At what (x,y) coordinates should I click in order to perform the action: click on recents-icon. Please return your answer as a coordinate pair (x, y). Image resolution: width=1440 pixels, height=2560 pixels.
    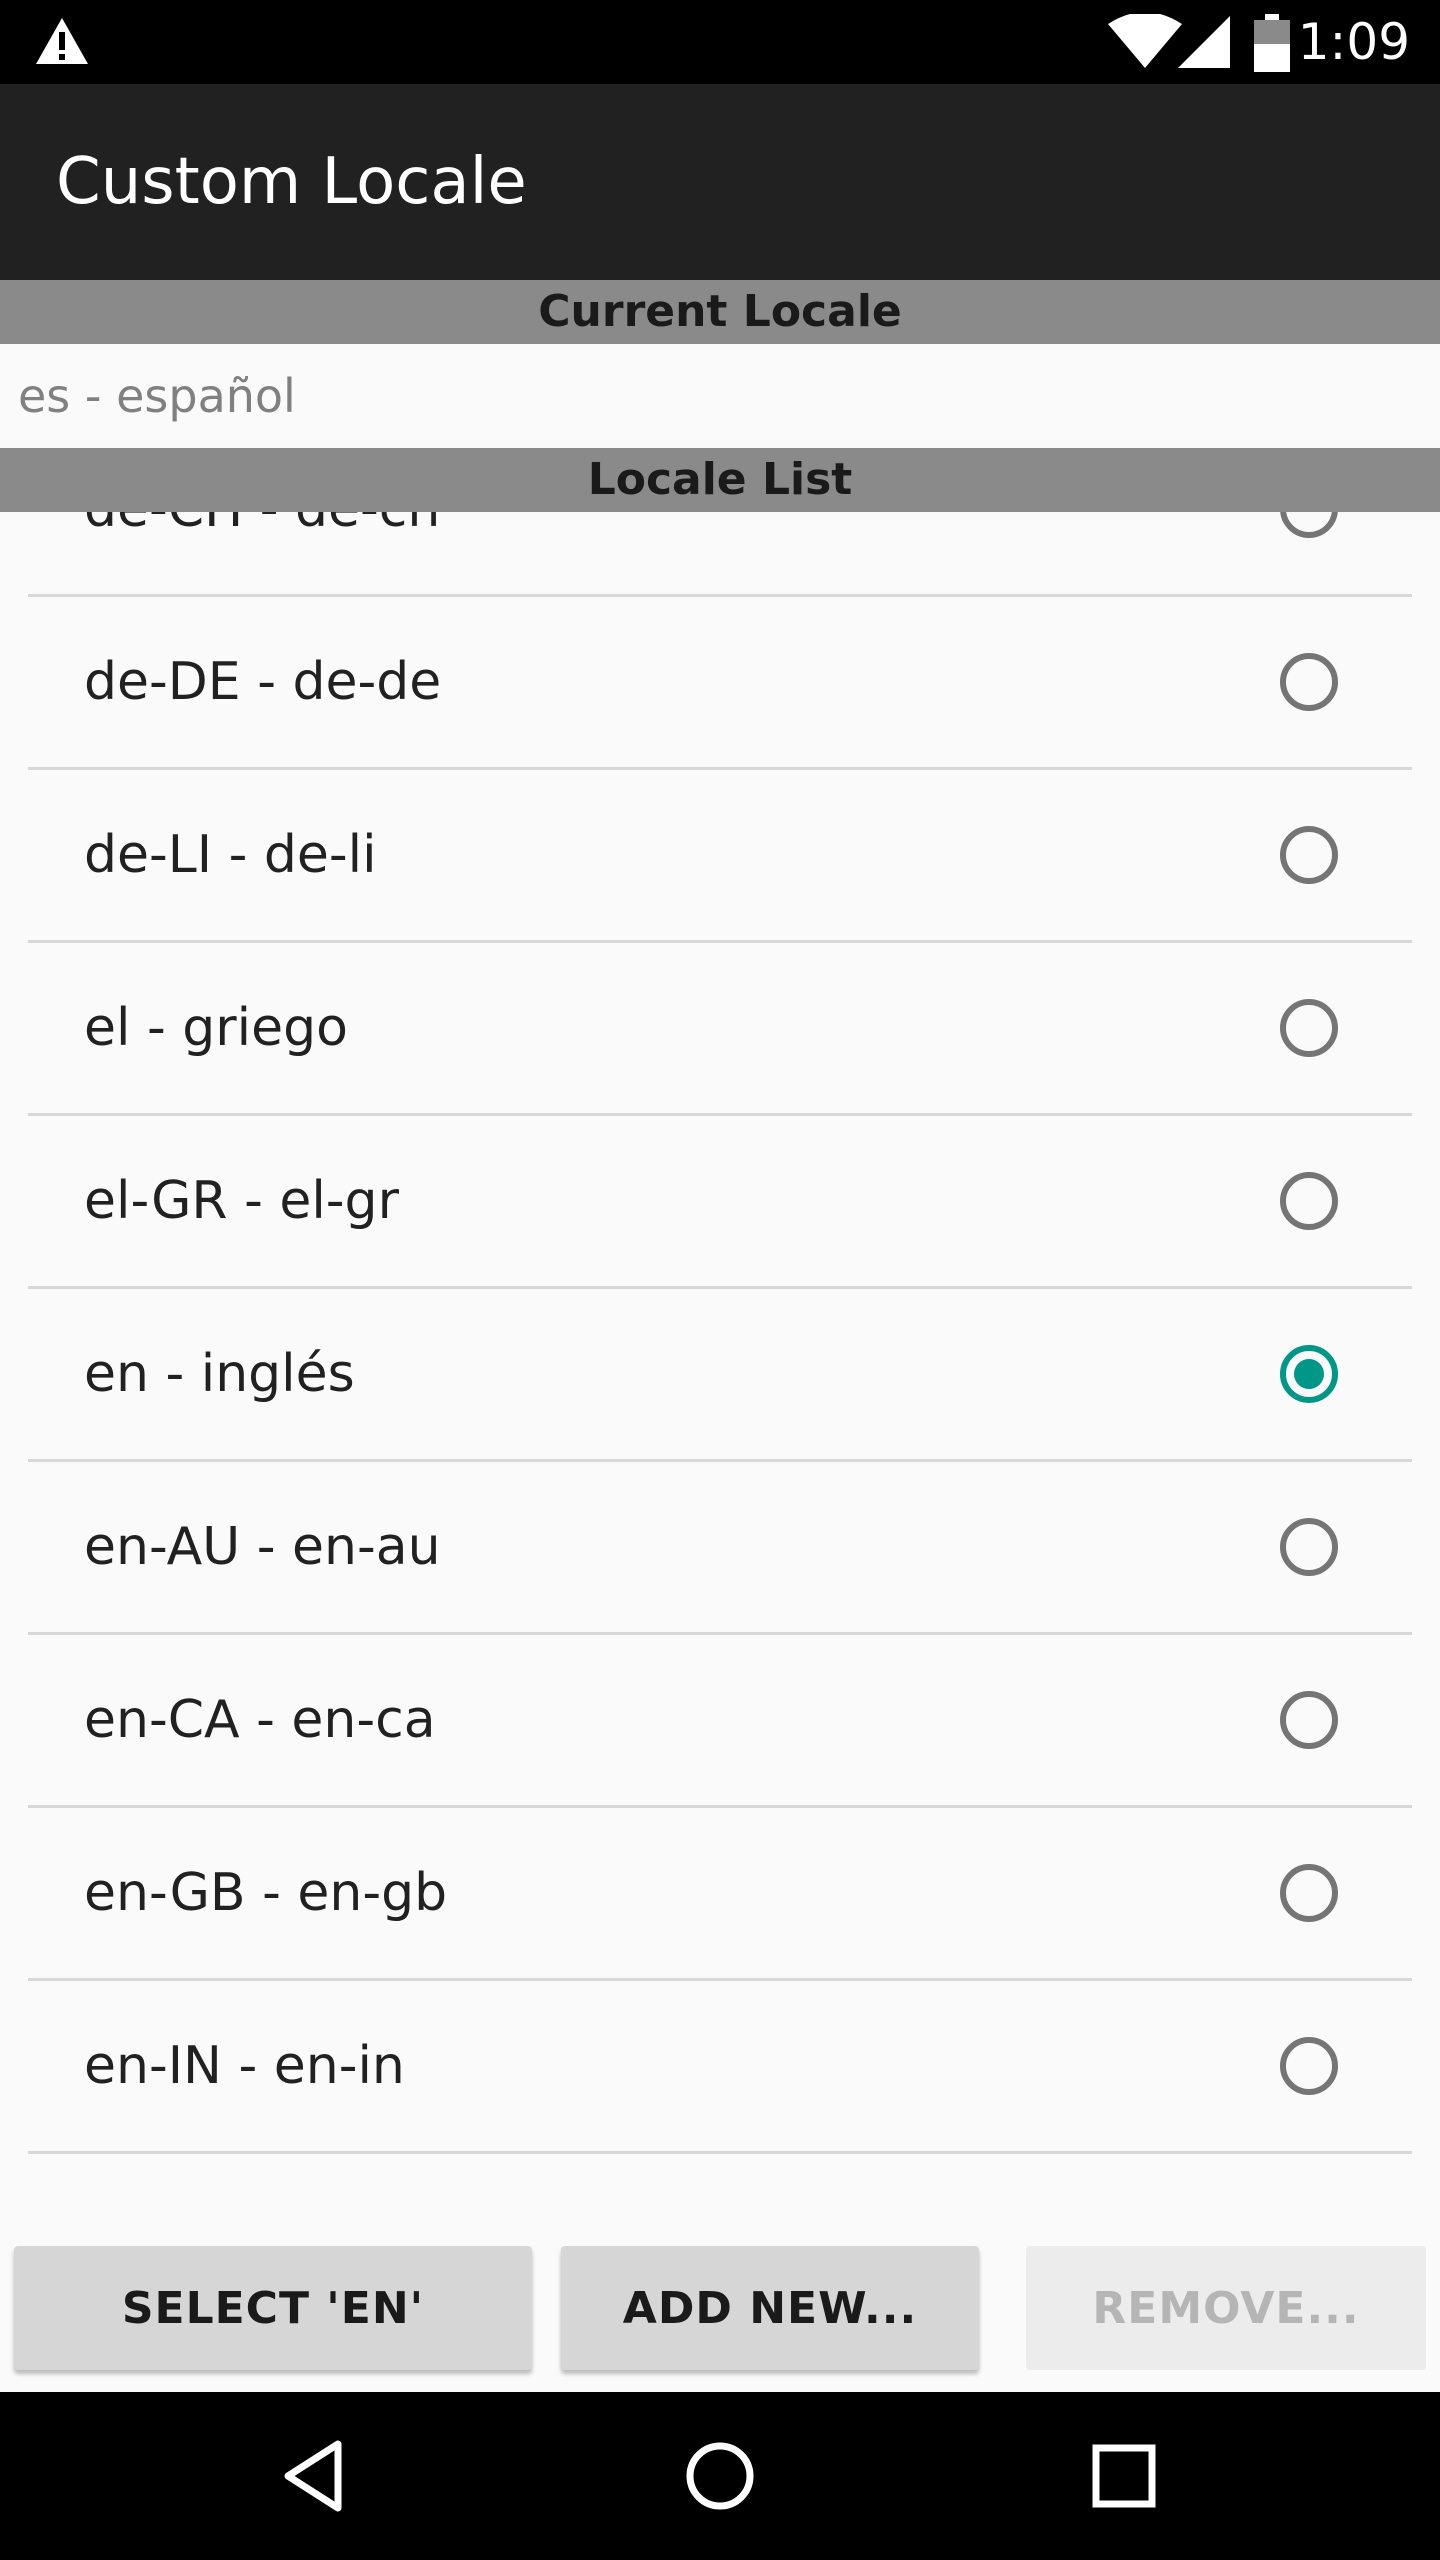
    Looking at the image, I should click on (1124, 2476).